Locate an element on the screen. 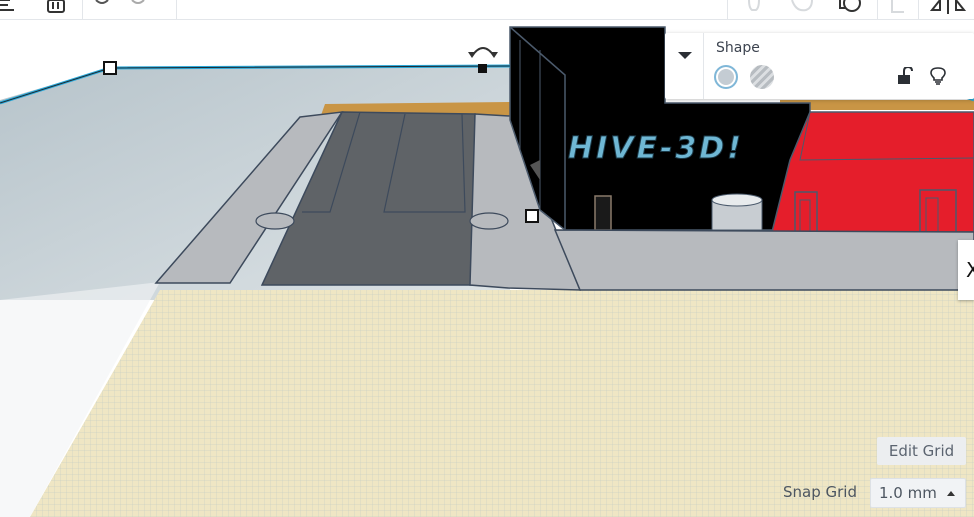  store-sign: HIVE-3D! is located at coordinates (656, 148).